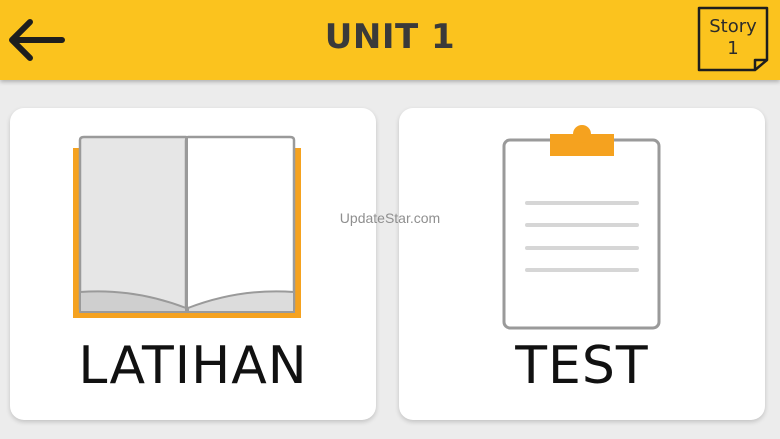  I want to click on story-label: Story 1, so click(733, 38).